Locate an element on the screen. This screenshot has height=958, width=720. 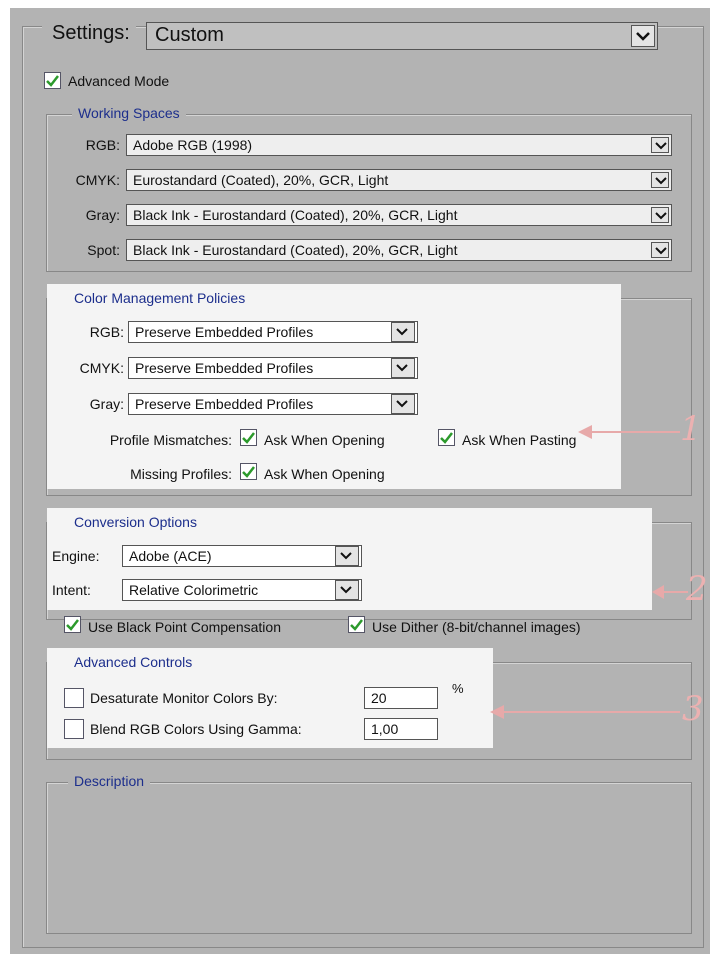
policy-rgb-select: Preserve Embedded Profiles is located at coordinates (273, 332).